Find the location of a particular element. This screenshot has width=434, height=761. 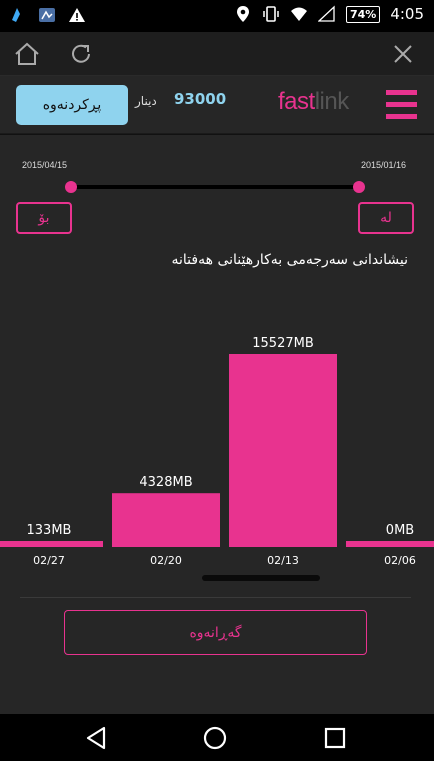

x-tick-label: 02/27 is located at coordinates (49, 560).